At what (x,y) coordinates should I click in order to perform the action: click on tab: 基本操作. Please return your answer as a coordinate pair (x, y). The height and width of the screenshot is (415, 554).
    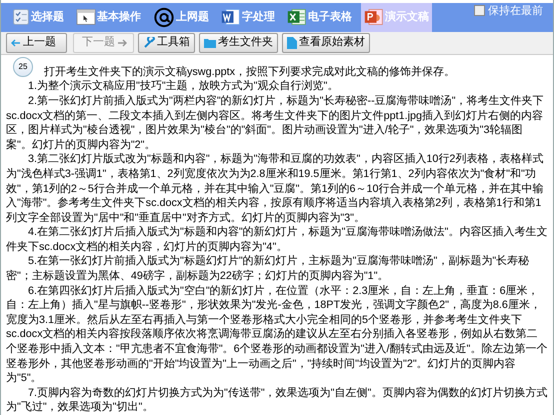
    Looking at the image, I should click on (108, 17).